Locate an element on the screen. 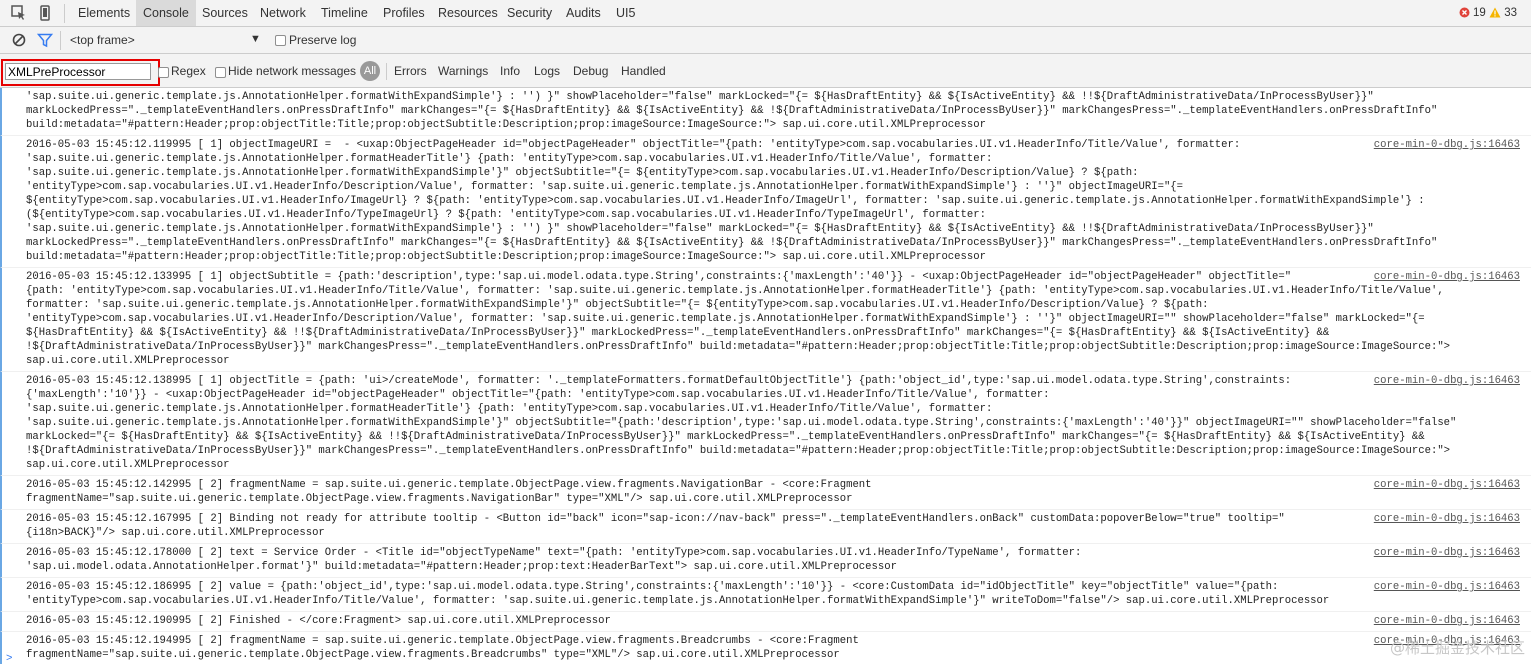  tab-resources: Resources is located at coordinates (468, 13).